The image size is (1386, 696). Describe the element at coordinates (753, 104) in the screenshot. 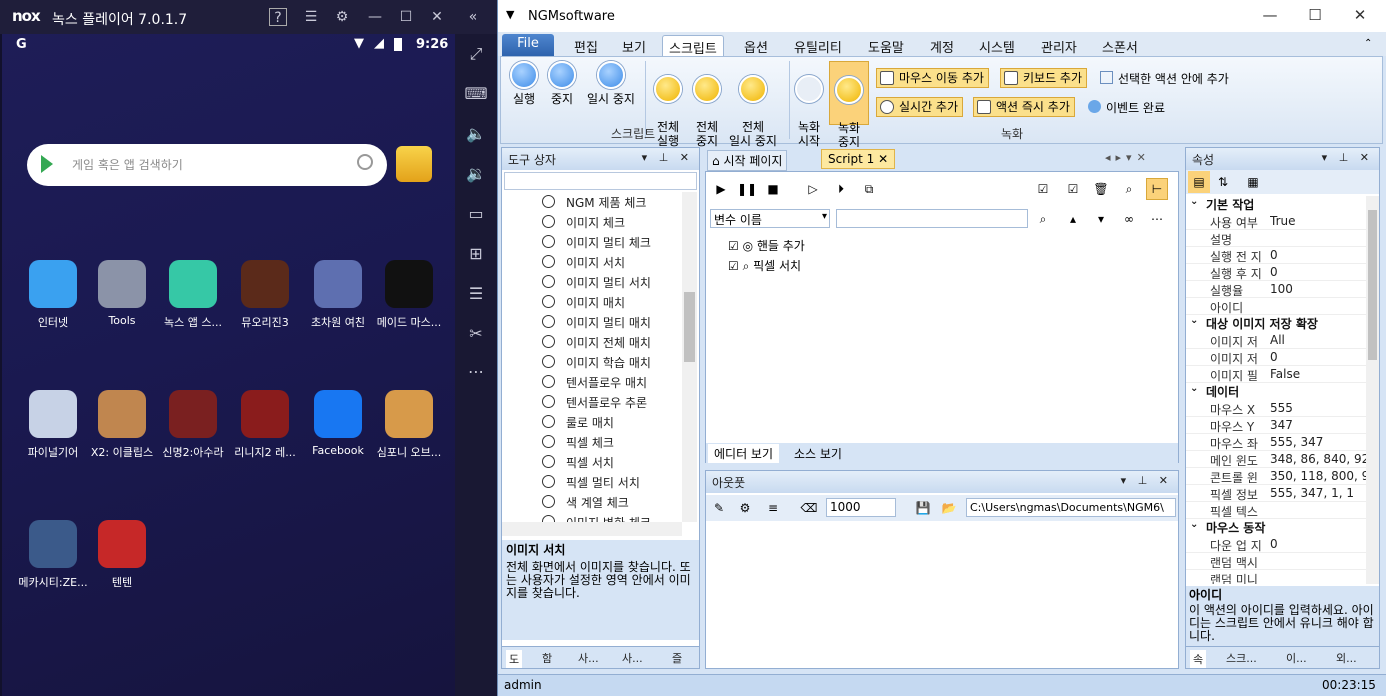

I see `pause-all-button: 전체 일시 중지` at that location.